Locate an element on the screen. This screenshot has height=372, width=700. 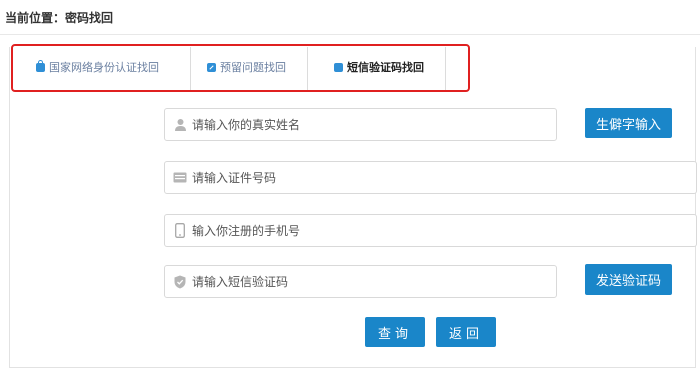
name-field is located at coordinates (360, 124).